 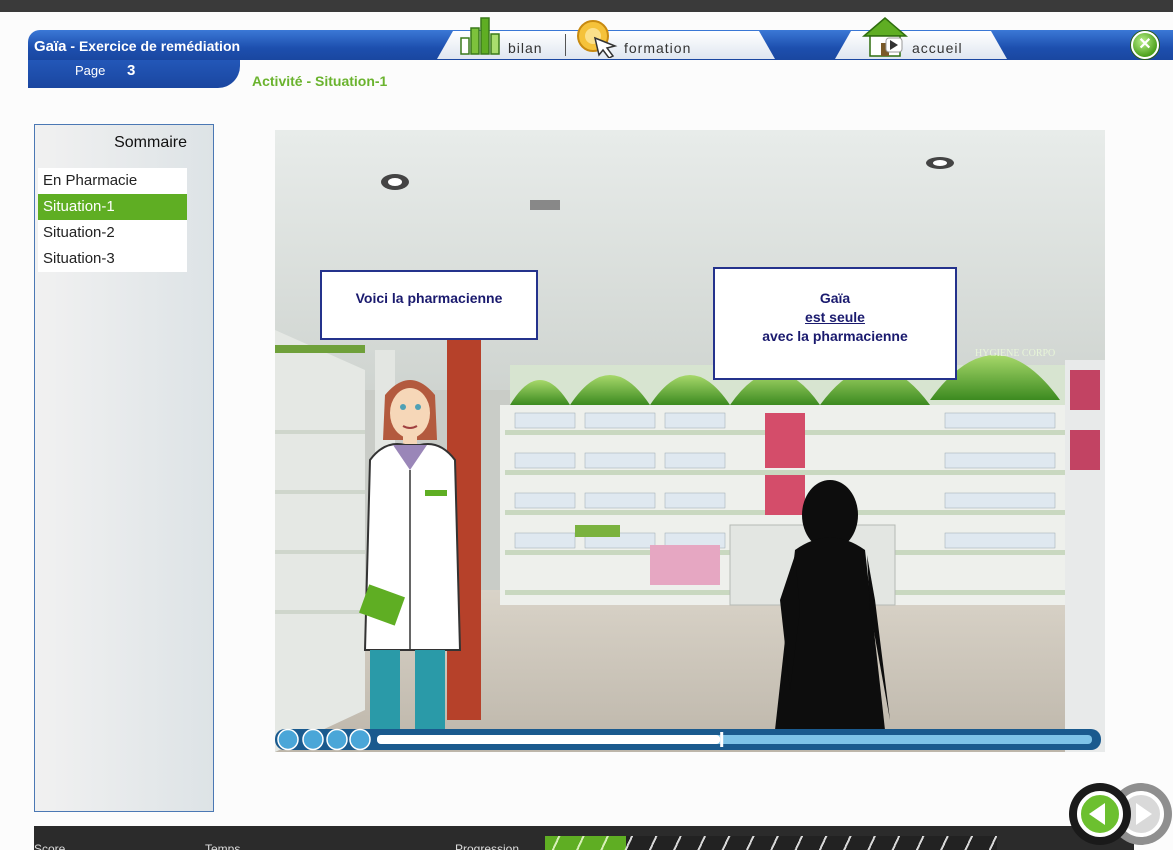 I want to click on bubble-link-est-seule: est seule, so click(x=835, y=317).